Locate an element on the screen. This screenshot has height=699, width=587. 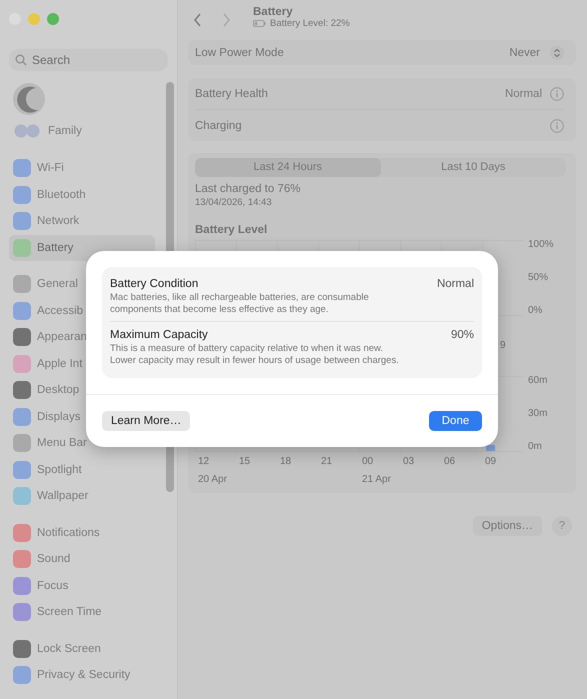
axis-label: 00 is located at coordinates (367, 461).